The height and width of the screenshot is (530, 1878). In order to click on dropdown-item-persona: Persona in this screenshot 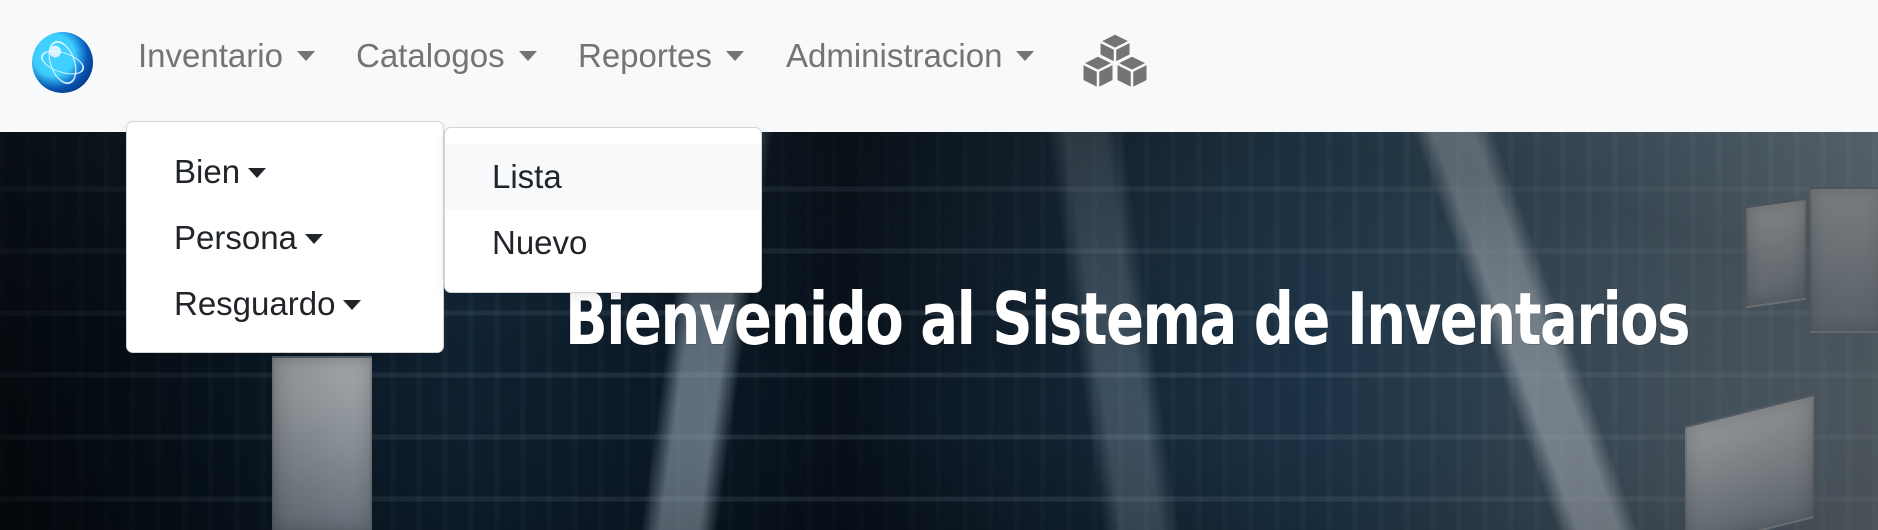, I will do `click(285, 238)`.